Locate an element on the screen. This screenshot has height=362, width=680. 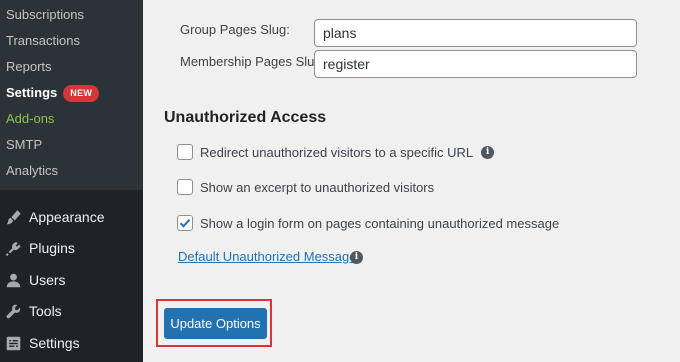
menu-item-plugins: Plugins is located at coordinates (71, 248).